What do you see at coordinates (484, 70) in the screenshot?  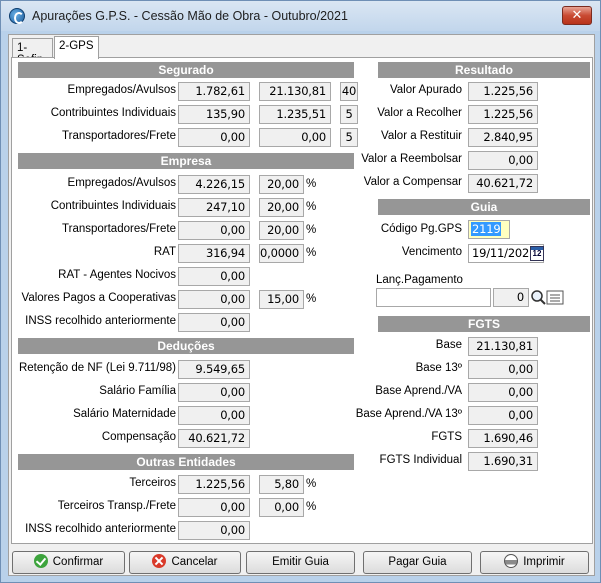 I see `resultado-header: Resultado` at bounding box center [484, 70].